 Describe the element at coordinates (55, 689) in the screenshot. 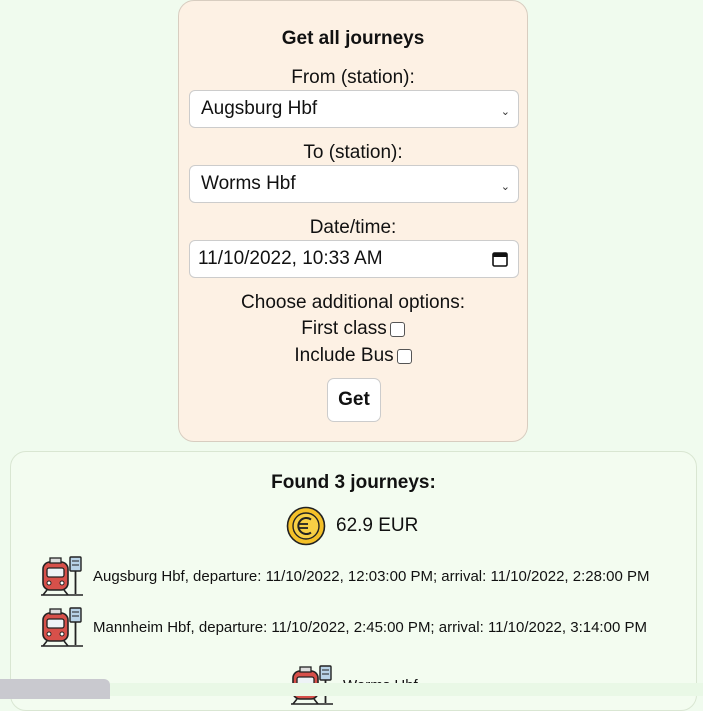

I see `bottom-left-panel` at that location.